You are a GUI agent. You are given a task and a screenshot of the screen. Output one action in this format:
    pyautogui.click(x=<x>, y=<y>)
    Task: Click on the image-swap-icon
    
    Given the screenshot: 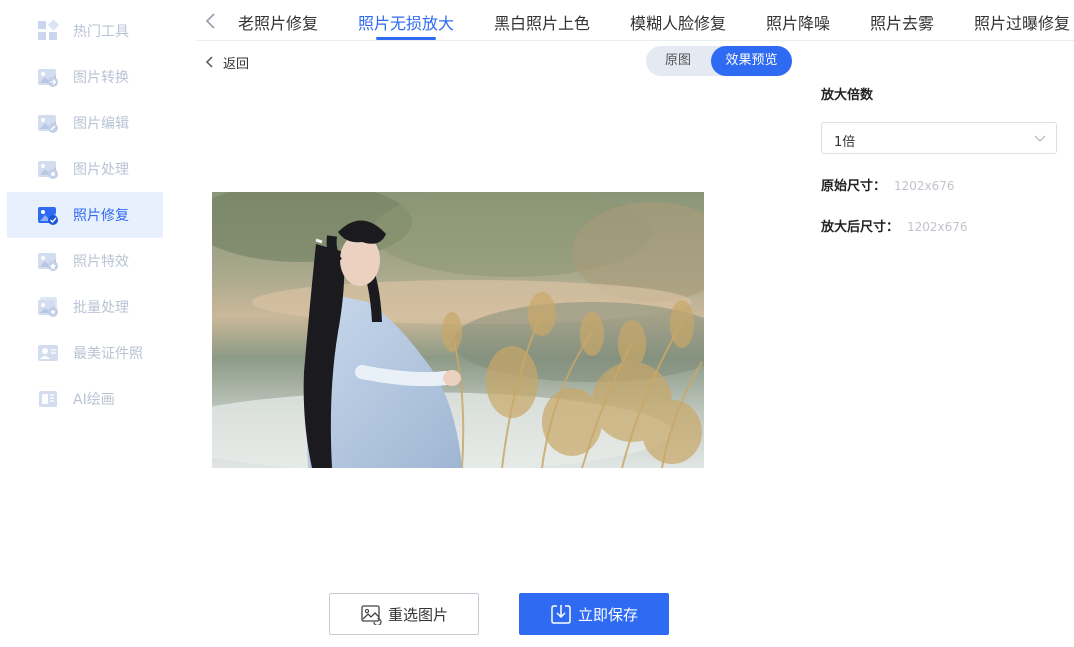 What is the action you would take?
    pyautogui.click(x=371, y=615)
    